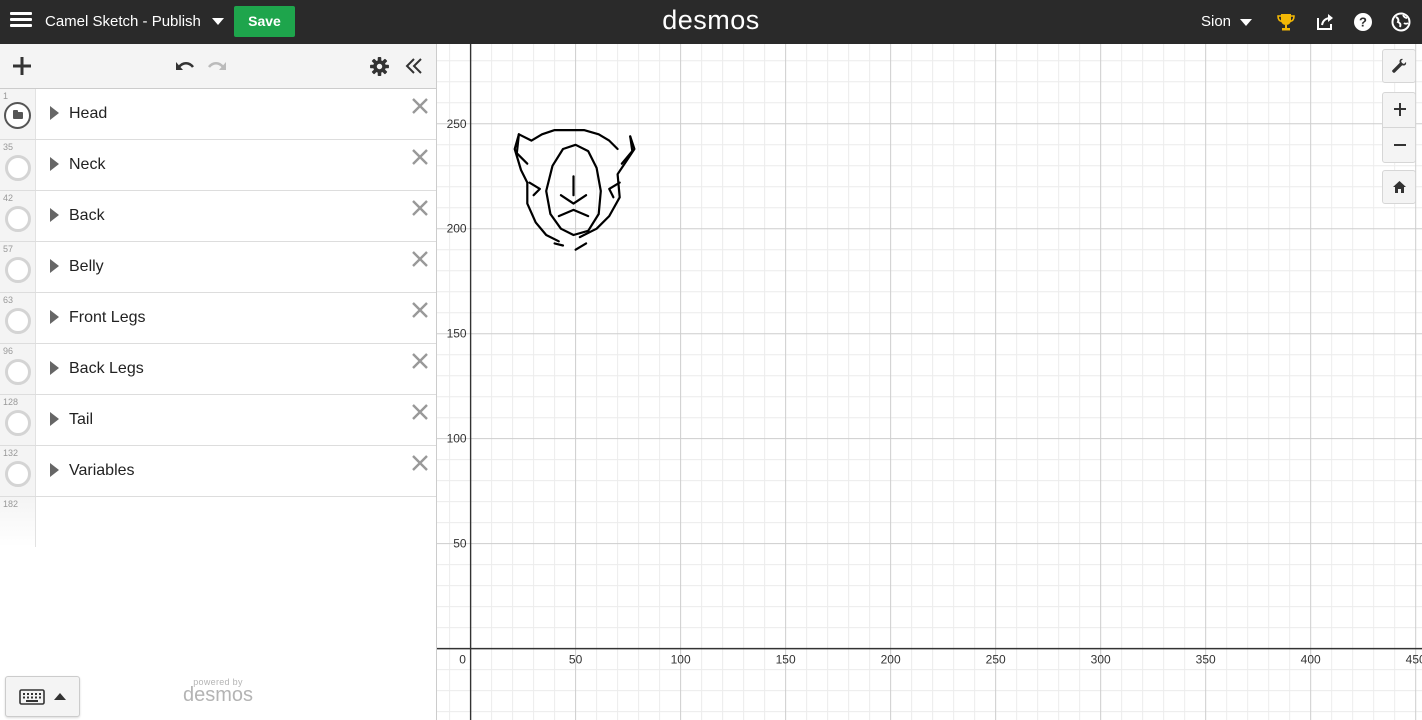 The width and height of the screenshot is (1422, 720). Describe the element at coordinates (18, 522) in the screenshot. I see `expression-gutter: 182` at that location.